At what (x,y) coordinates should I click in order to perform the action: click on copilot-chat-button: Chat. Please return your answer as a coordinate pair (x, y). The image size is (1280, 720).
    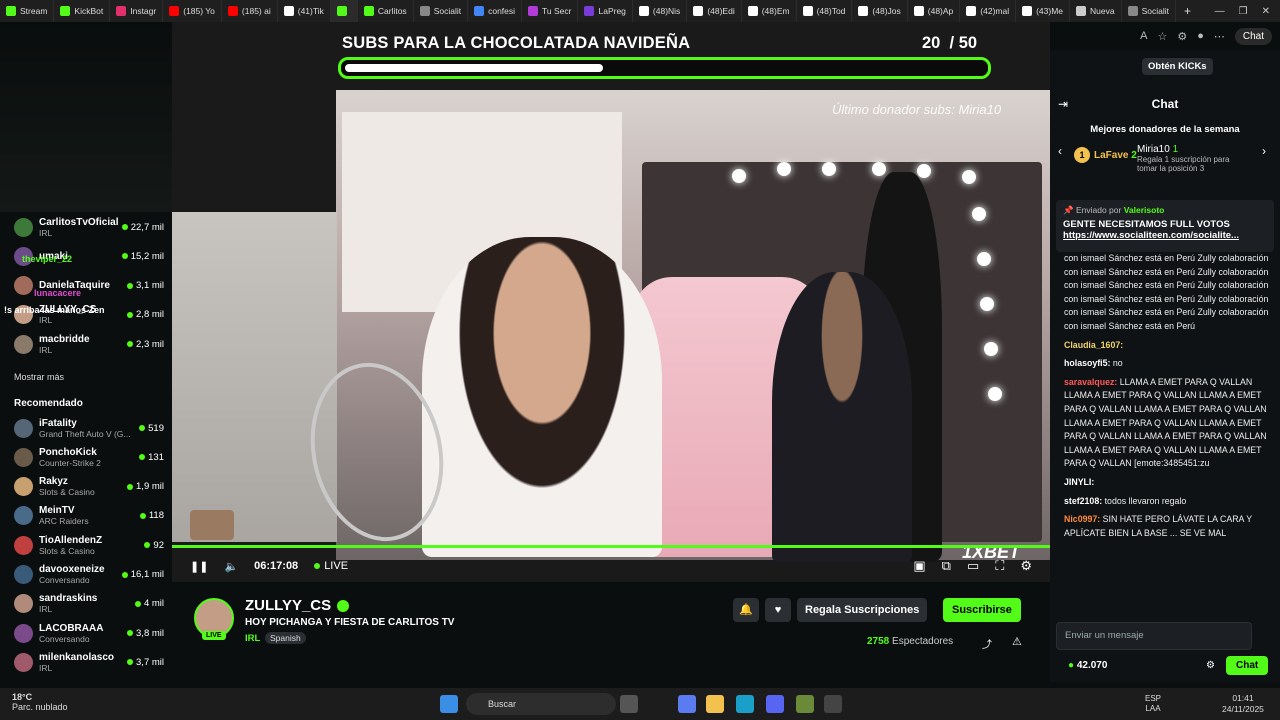
    Looking at the image, I should click on (1253, 36).